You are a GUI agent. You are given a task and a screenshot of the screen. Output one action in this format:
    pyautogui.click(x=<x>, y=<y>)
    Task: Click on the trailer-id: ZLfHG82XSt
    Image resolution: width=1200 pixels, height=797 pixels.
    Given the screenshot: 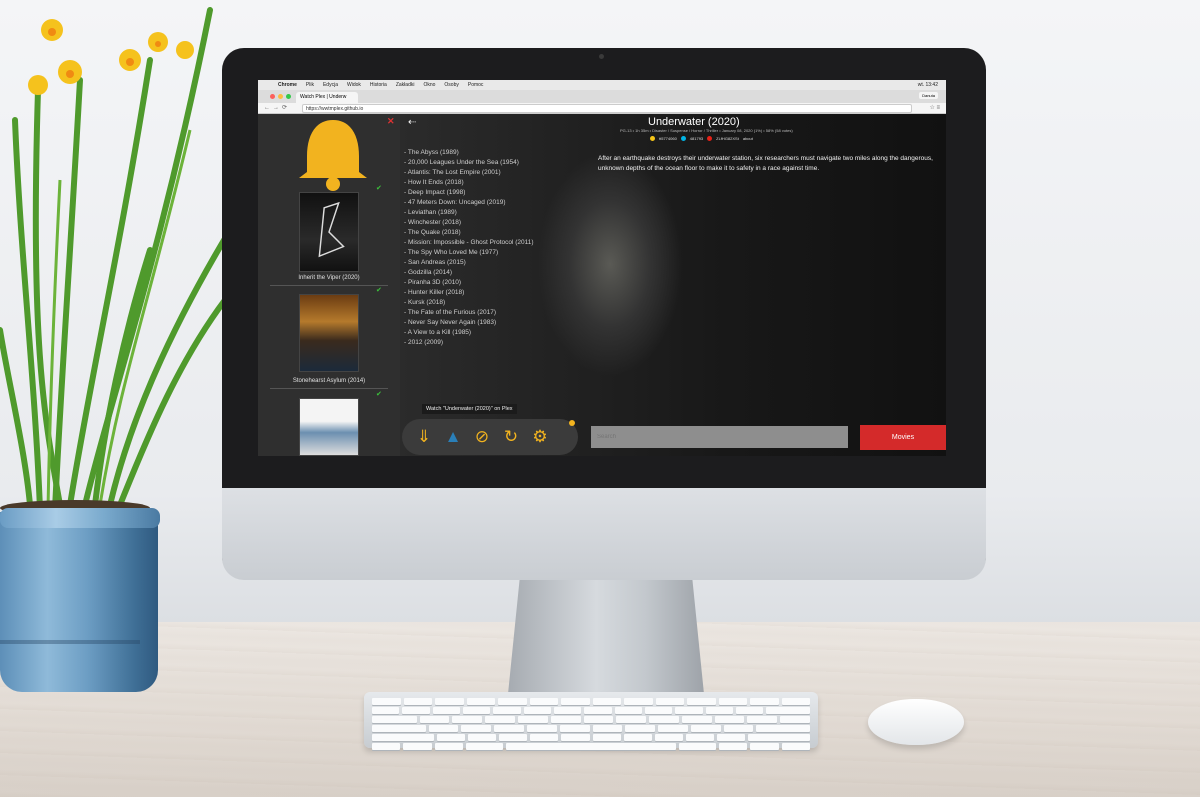 What is the action you would take?
    pyautogui.click(x=727, y=138)
    